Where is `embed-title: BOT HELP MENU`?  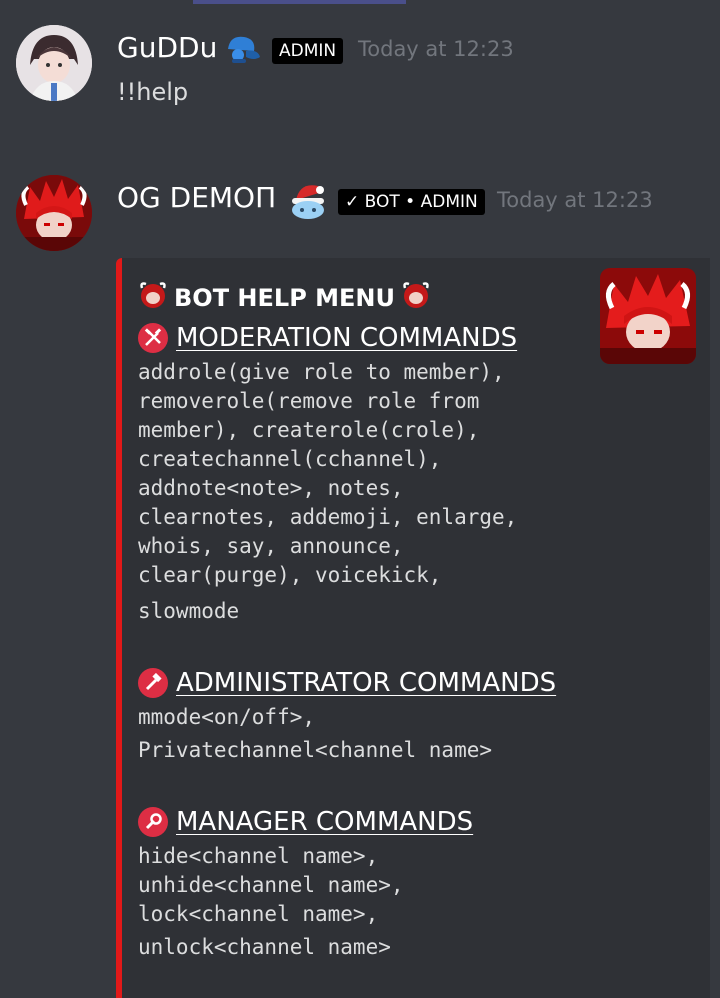
embed-title: BOT HELP MENU is located at coordinates (284, 298).